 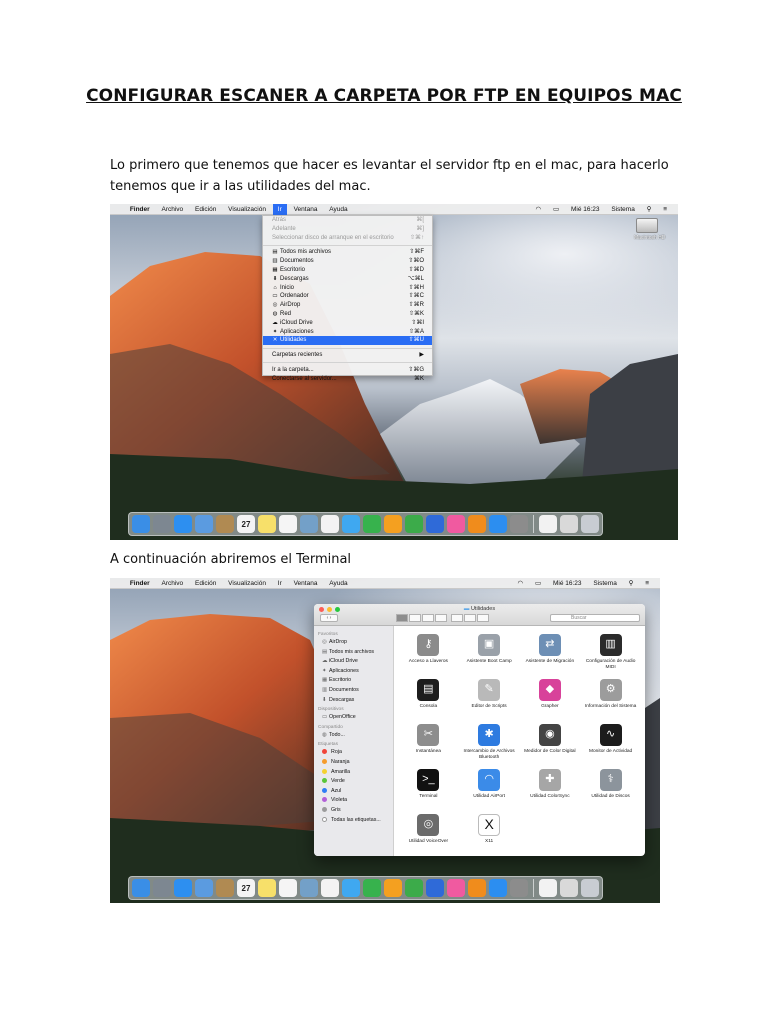 What do you see at coordinates (550, 652) in the screenshot?
I see `utility-app: ⇄ Asistente de Migración` at bounding box center [550, 652].